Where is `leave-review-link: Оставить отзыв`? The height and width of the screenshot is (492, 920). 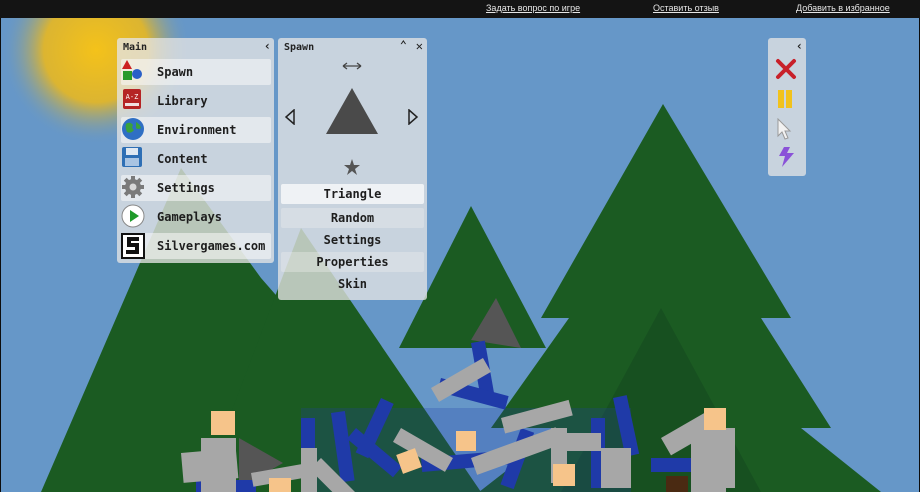
leave-review-link: Оставить отзыв is located at coordinates (686, 8).